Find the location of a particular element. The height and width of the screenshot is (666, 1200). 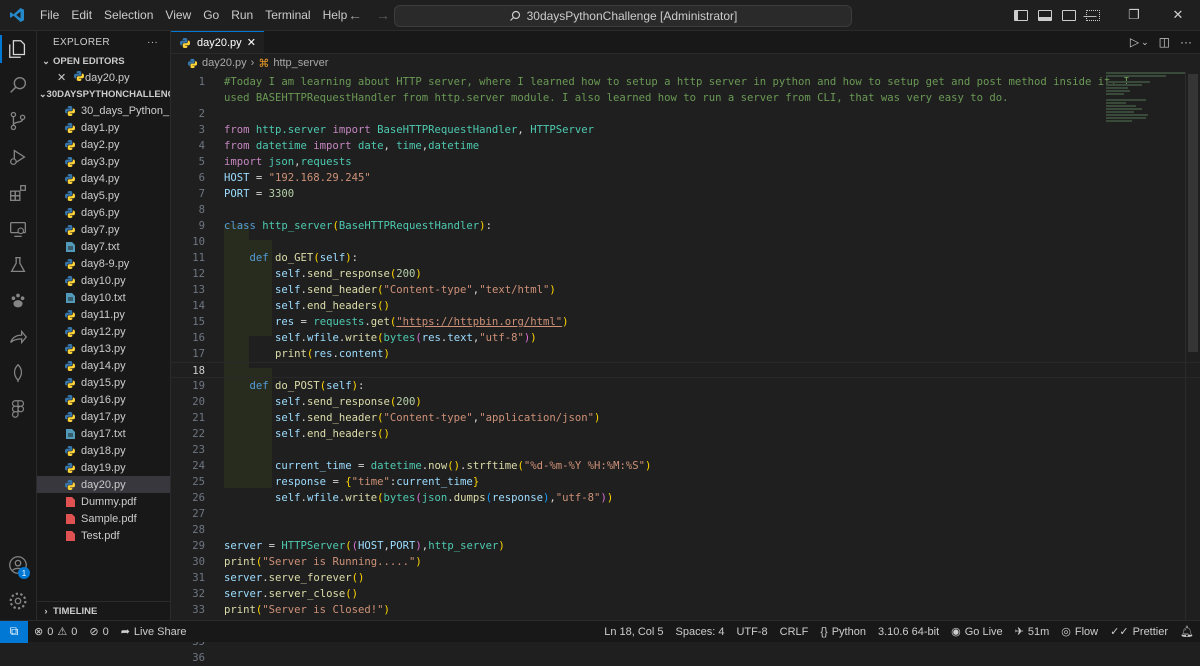

run-icon: ▷ is located at coordinates (1134, 42).